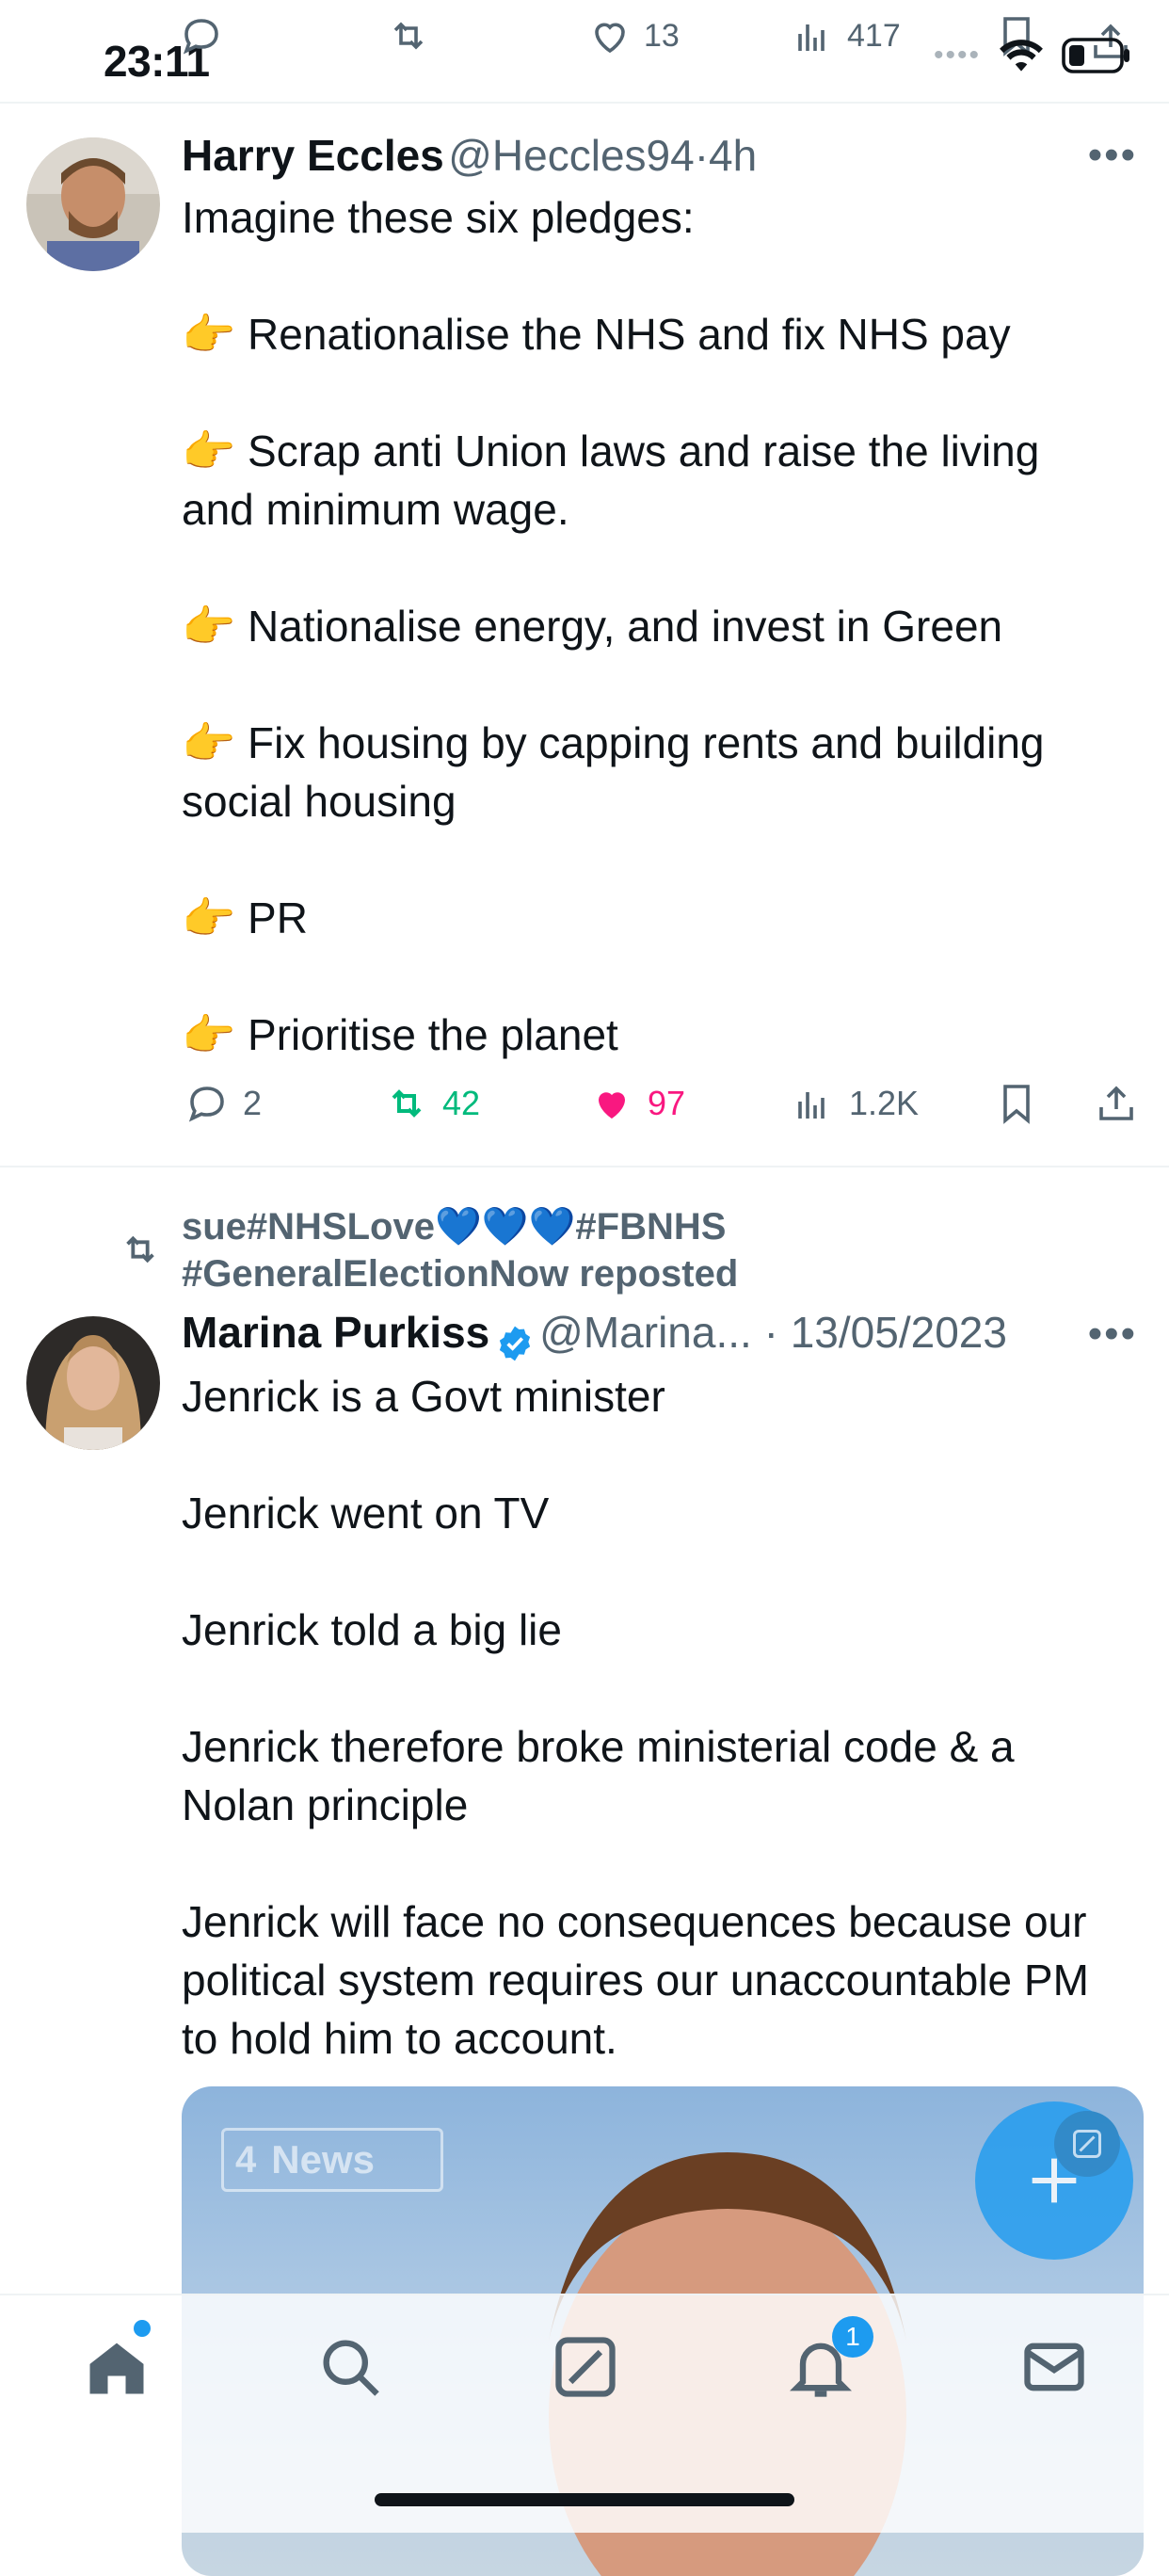 The image size is (1169, 2576). I want to click on verified-badge-icon, so click(514, 1343).